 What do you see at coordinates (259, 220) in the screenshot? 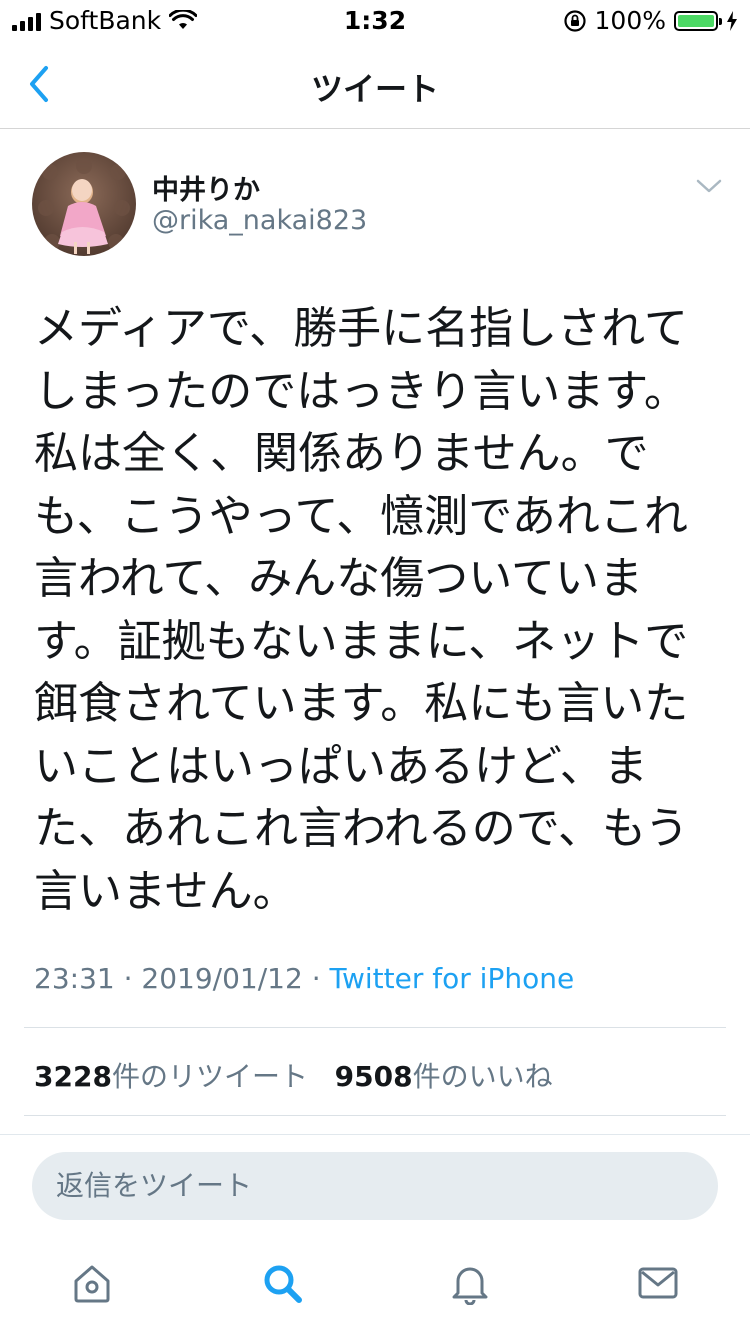
I see `user-handle: @rika_nakai823` at bounding box center [259, 220].